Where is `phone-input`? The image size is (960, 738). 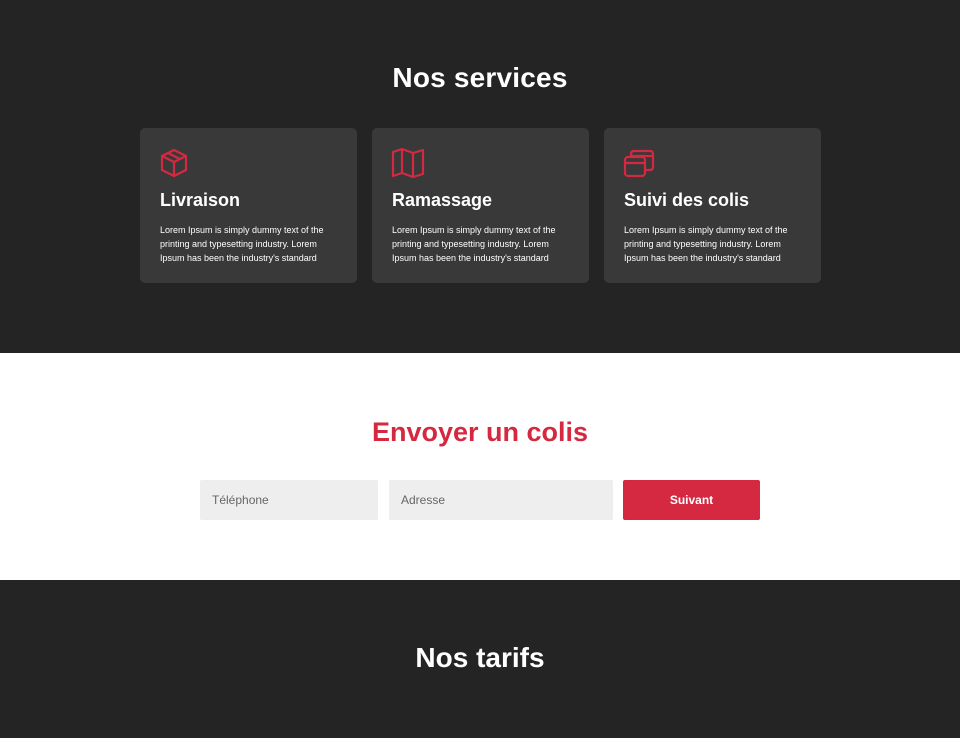 phone-input is located at coordinates (289, 500).